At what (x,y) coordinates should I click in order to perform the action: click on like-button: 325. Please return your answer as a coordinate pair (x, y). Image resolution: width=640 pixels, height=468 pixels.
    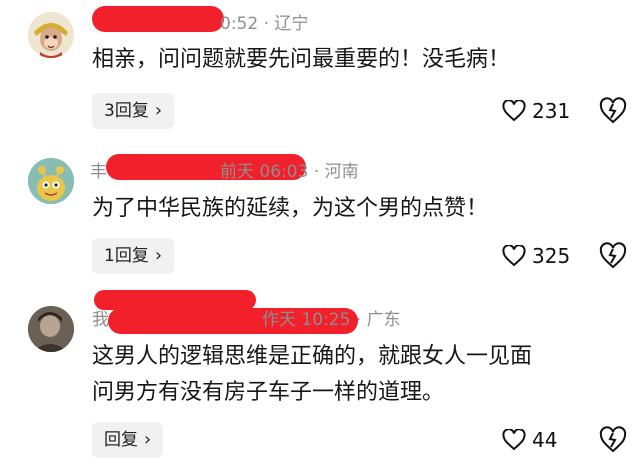
    Looking at the image, I should click on (536, 256).